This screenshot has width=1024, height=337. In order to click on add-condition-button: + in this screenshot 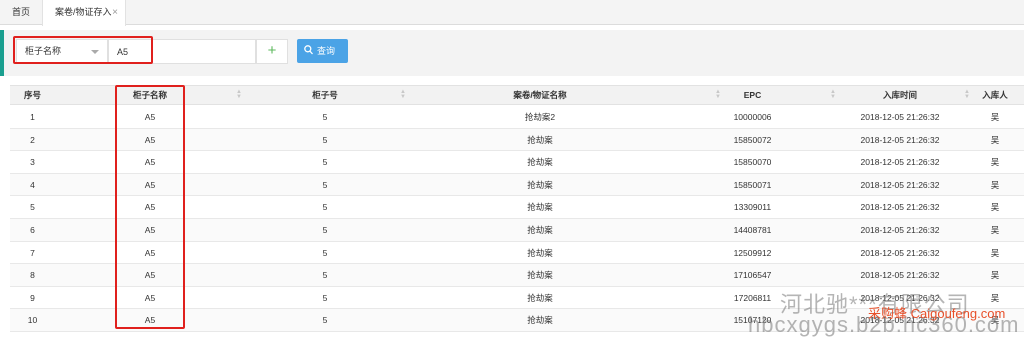, I will do `click(272, 51)`.